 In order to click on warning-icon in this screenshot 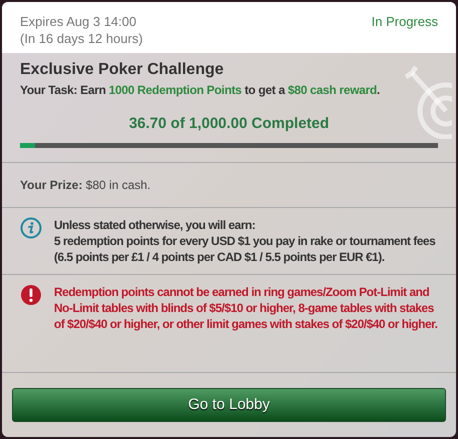, I will do `click(31, 295)`.